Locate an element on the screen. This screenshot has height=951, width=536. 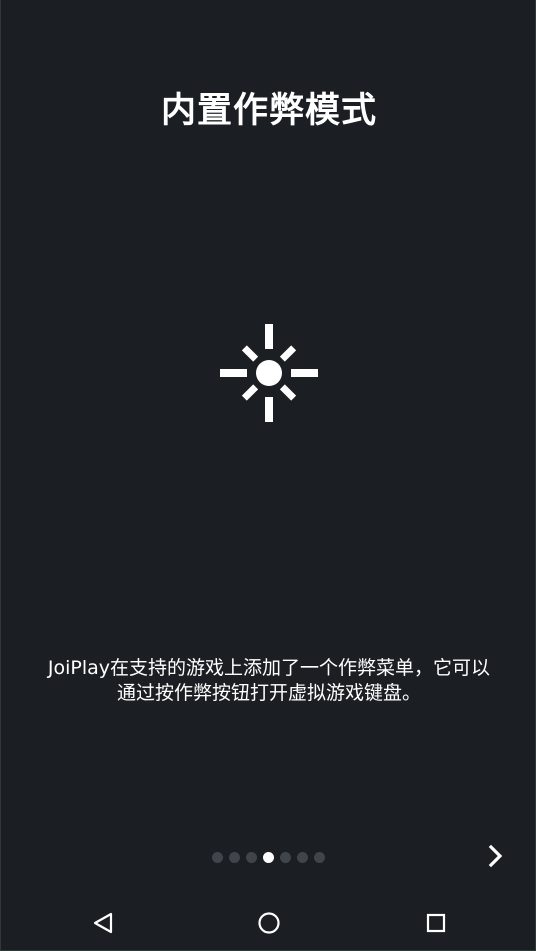
home-button is located at coordinates (269, 923).